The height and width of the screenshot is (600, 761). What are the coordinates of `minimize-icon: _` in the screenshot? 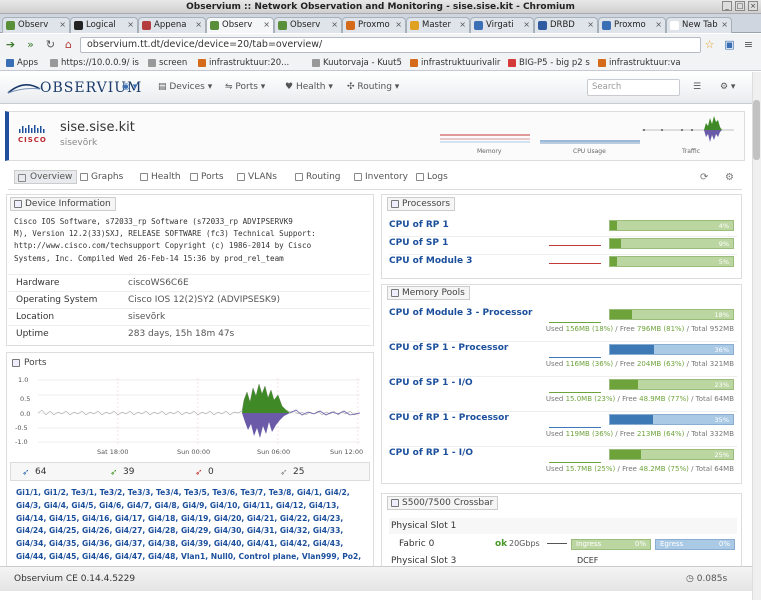 It's located at (727, 6).